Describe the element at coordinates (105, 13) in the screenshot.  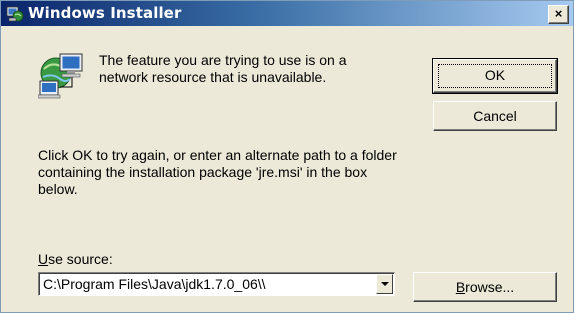
I see `window-title: Windows Installer` at that location.